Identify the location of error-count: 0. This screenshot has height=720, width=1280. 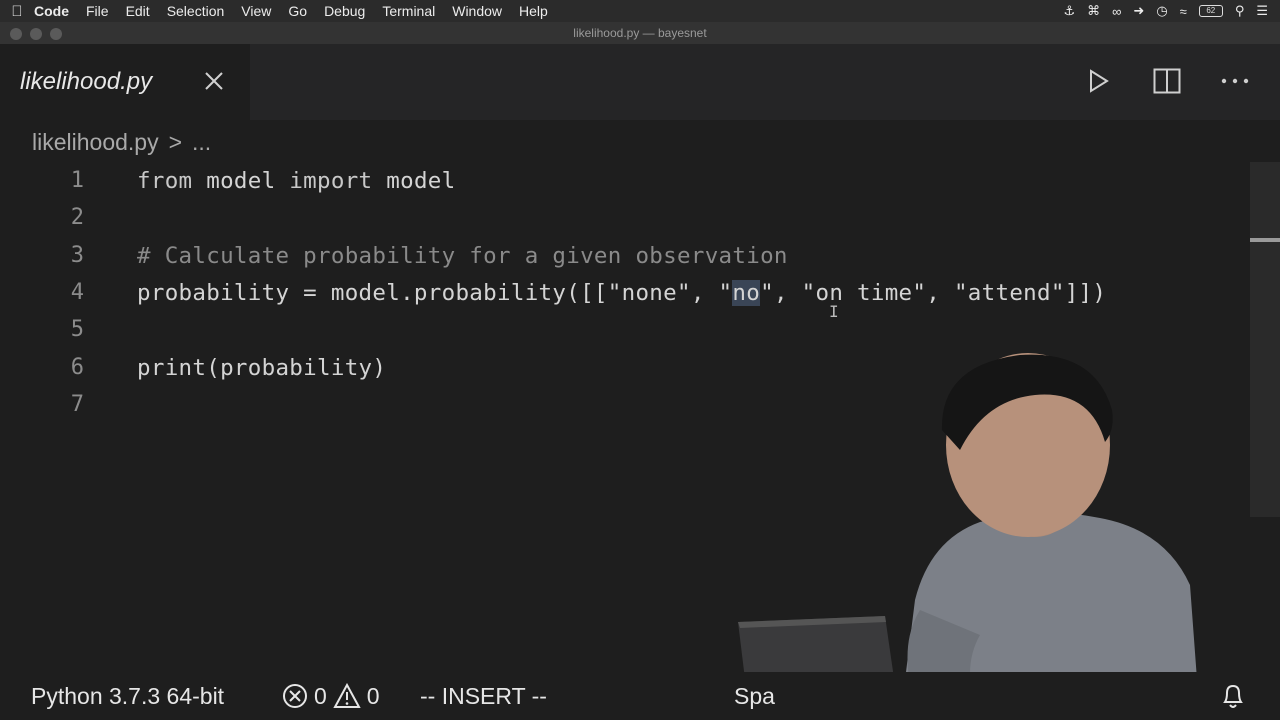
(320, 695).